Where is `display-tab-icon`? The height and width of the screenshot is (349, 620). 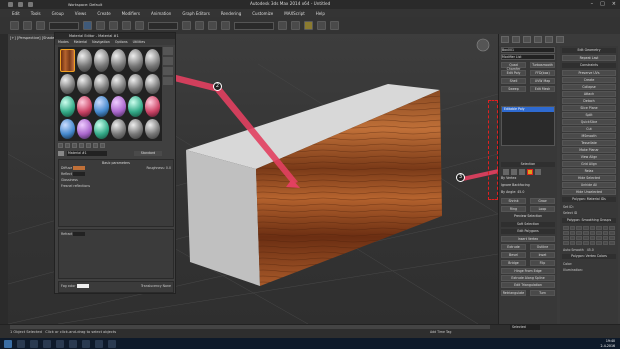
display-tab-icon is located at coordinates (549, 39).